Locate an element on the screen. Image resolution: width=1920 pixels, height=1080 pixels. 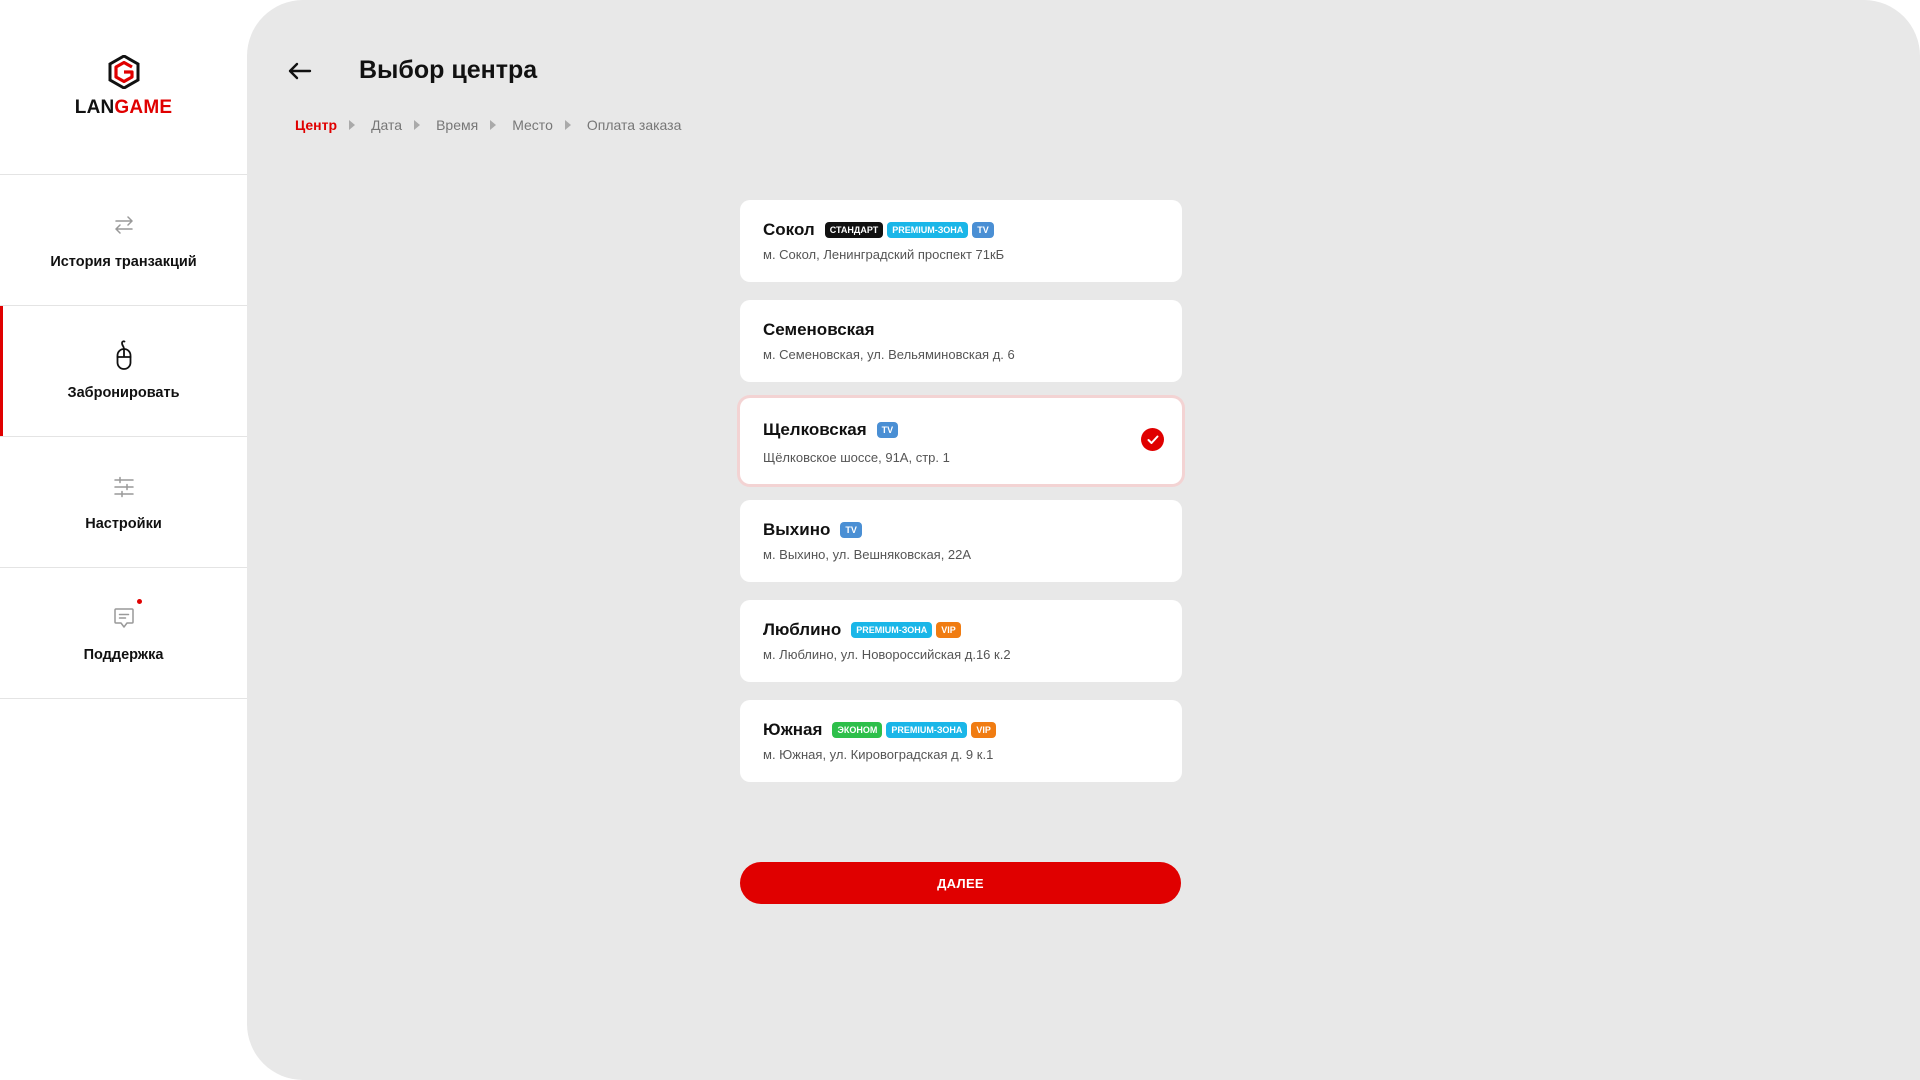
page-header: Выбор центра is located at coordinates (412, 70).